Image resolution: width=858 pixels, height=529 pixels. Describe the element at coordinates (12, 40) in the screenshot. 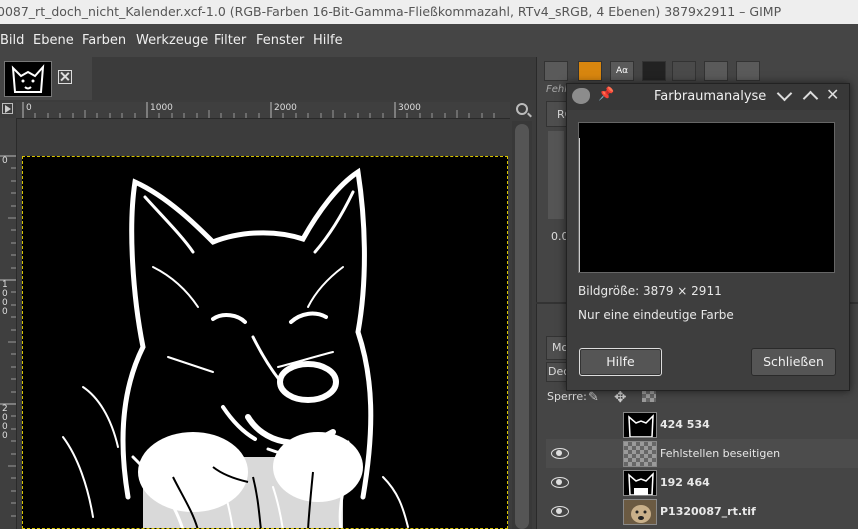

I see `menu-bild: Bild` at that location.